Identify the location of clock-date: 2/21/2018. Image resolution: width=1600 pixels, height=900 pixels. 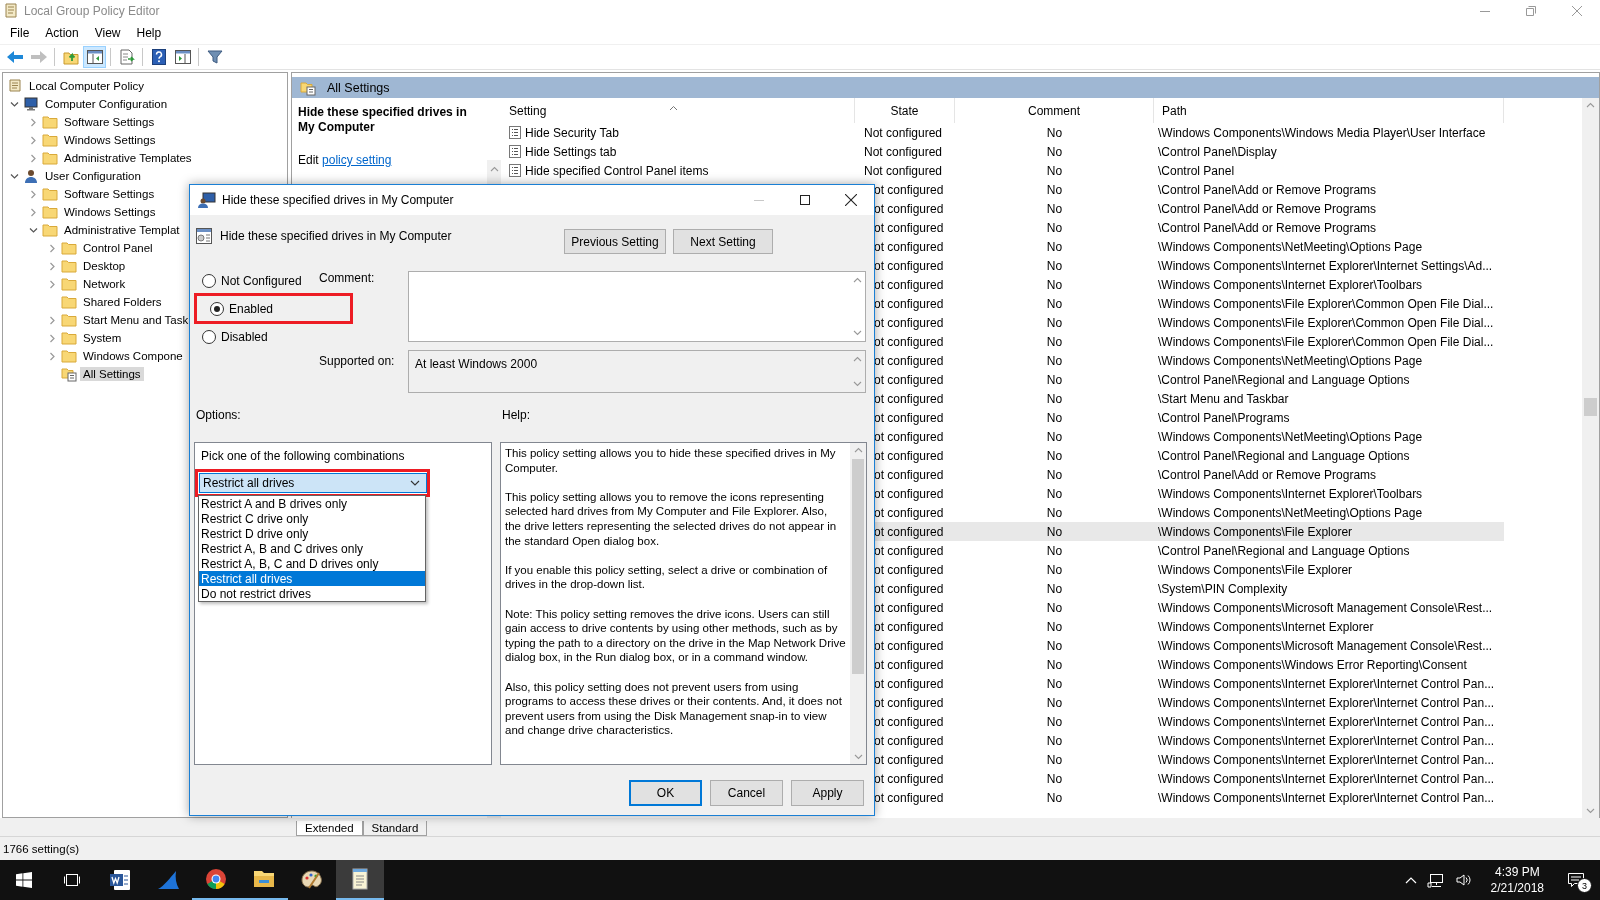
(1517, 888).